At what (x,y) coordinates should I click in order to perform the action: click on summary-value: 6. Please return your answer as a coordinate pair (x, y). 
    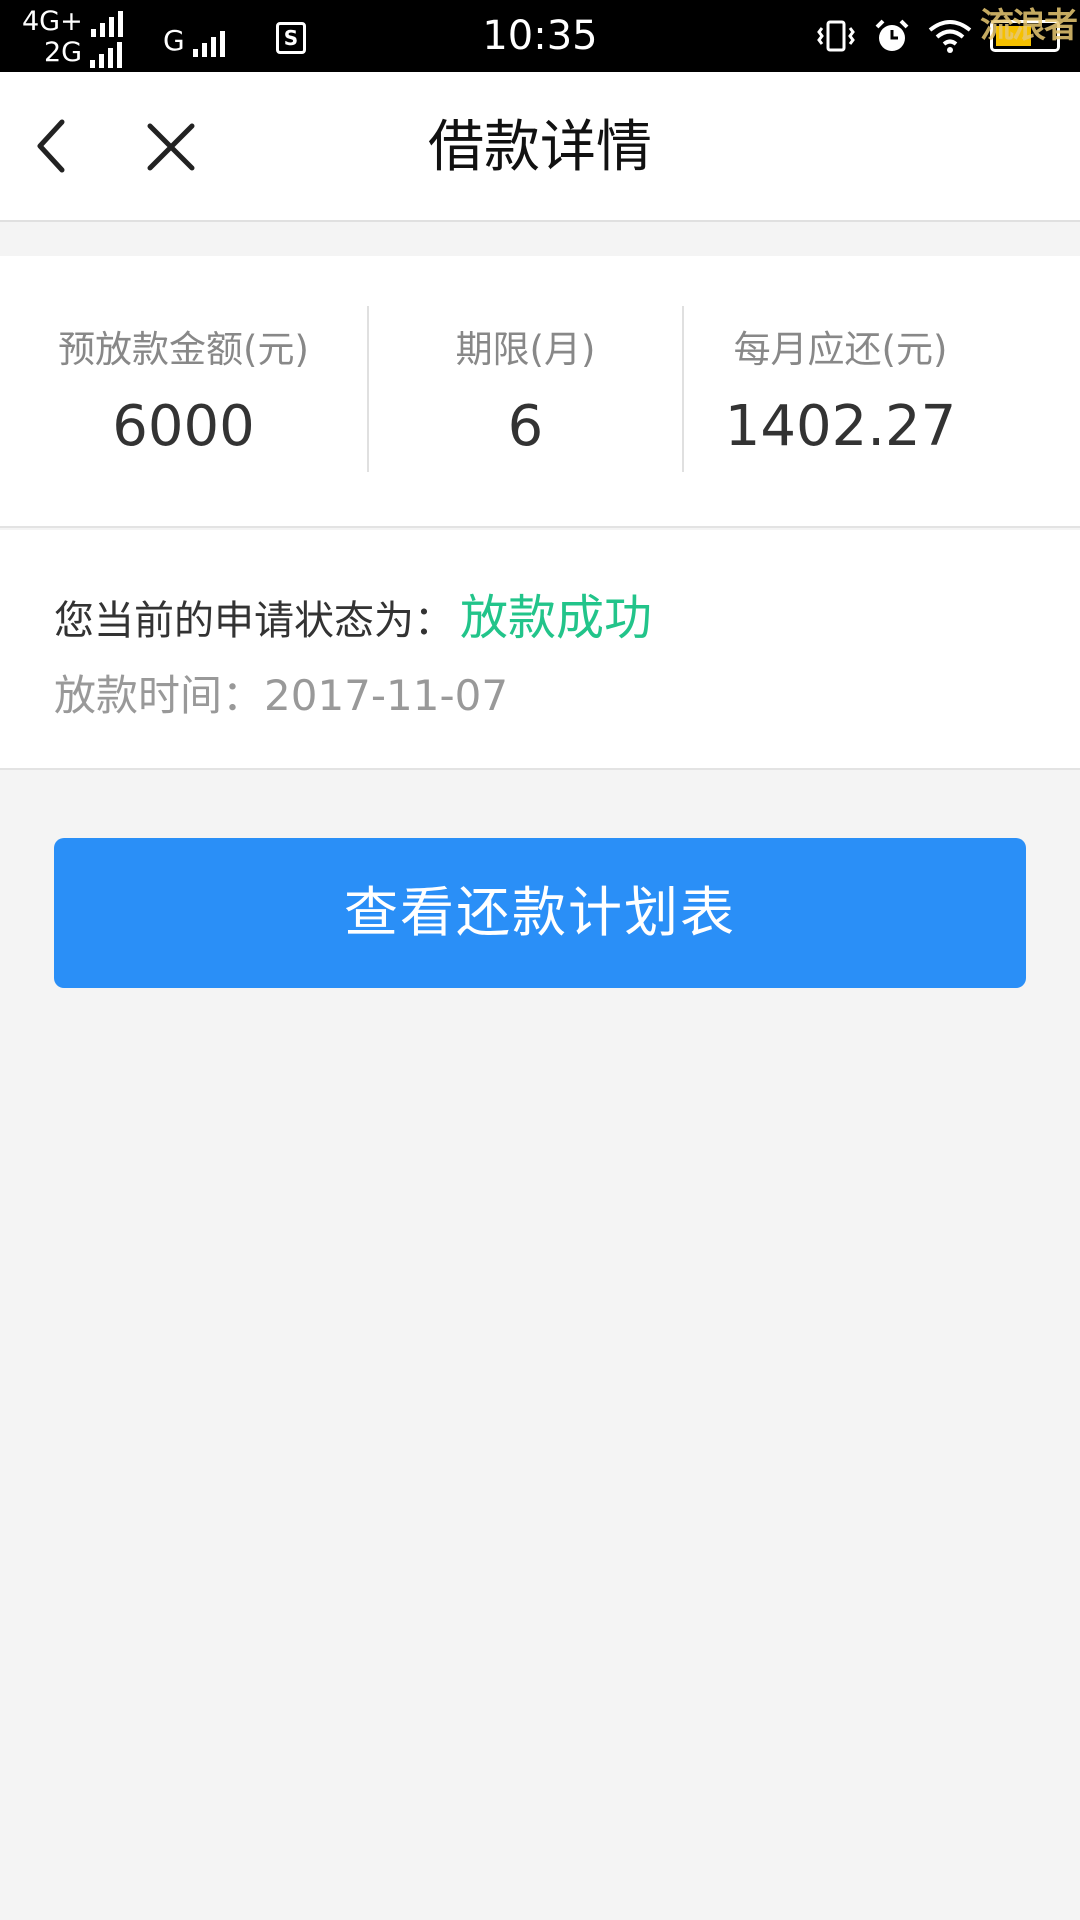
    Looking at the image, I should click on (525, 426).